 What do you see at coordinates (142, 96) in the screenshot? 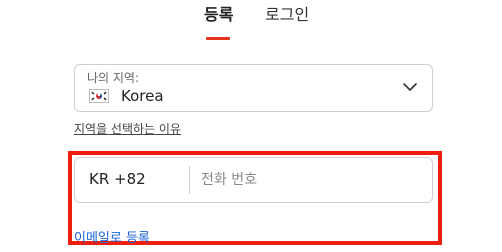
I see `region-value: Korea` at bounding box center [142, 96].